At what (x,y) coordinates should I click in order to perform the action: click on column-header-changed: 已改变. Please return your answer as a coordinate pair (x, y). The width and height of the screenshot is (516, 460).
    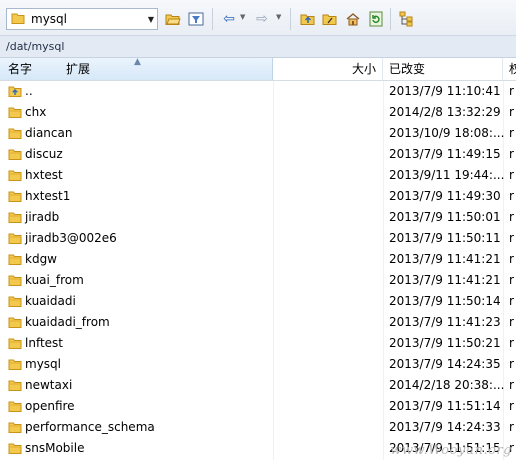
    Looking at the image, I should click on (443, 69).